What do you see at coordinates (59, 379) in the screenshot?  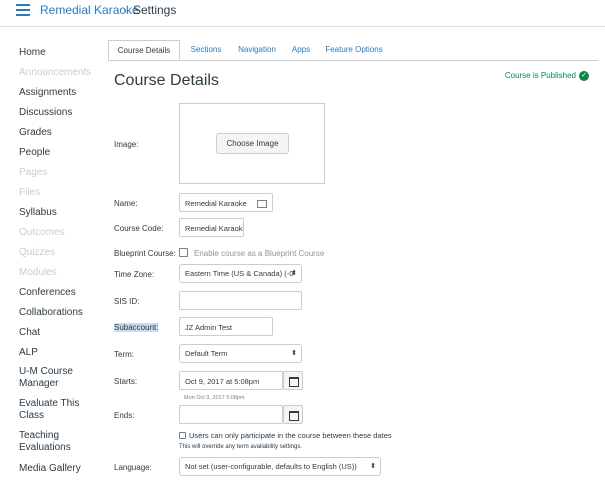 I see `nav-item-um-course-manager: U-M Course Manager` at bounding box center [59, 379].